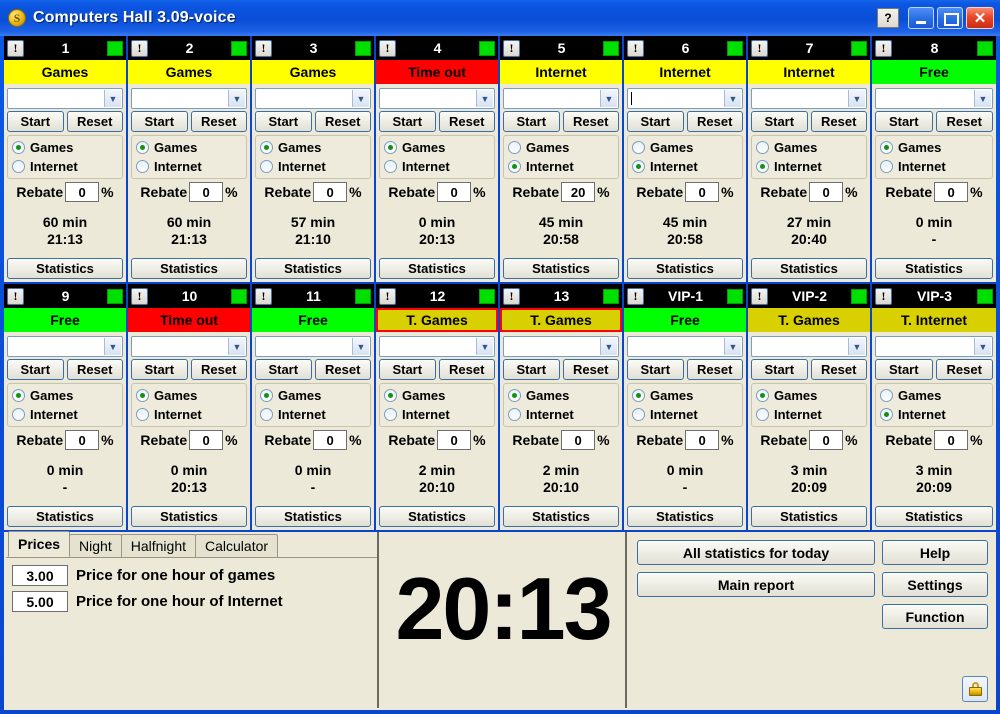 The height and width of the screenshot is (714, 1000). What do you see at coordinates (158, 545) in the screenshot?
I see `tab-halfnight: Halfnight` at bounding box center [158, 545].